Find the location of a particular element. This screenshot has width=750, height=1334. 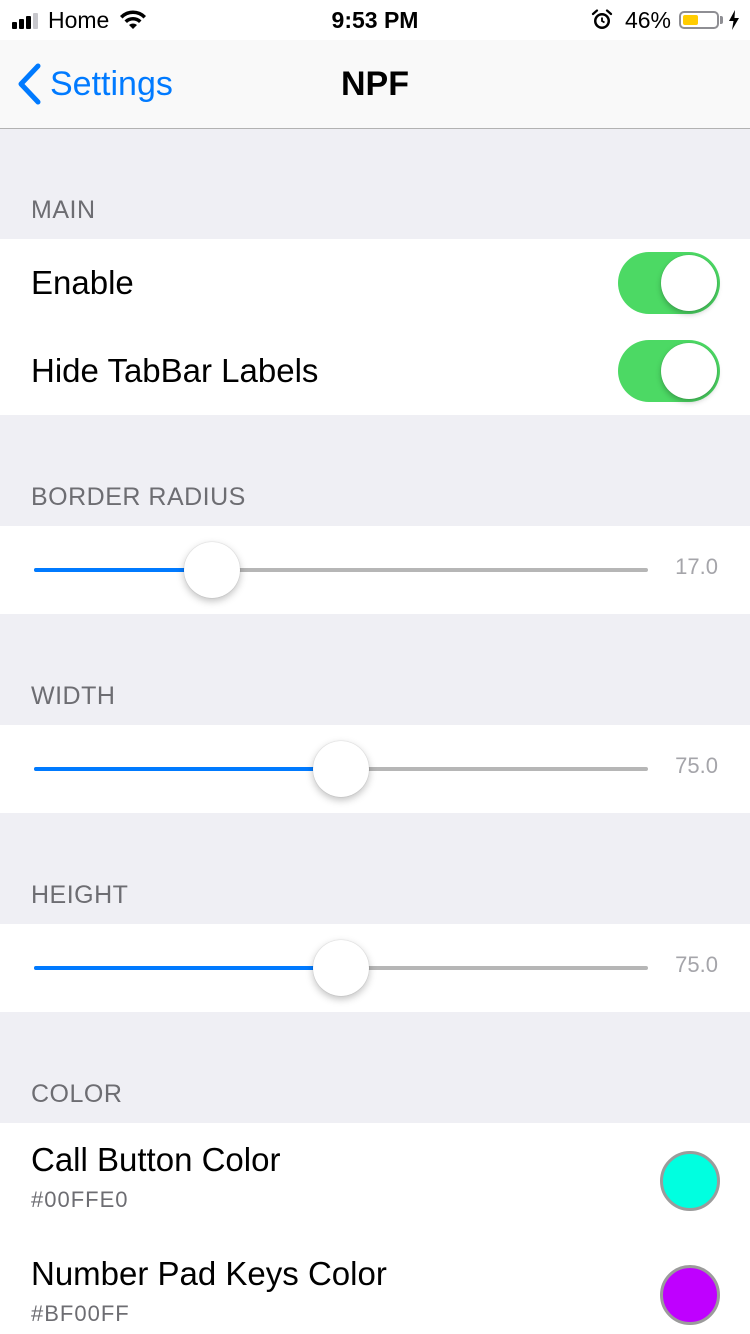

border-radius-value: 17.0 is located at coordinates (696, 566).